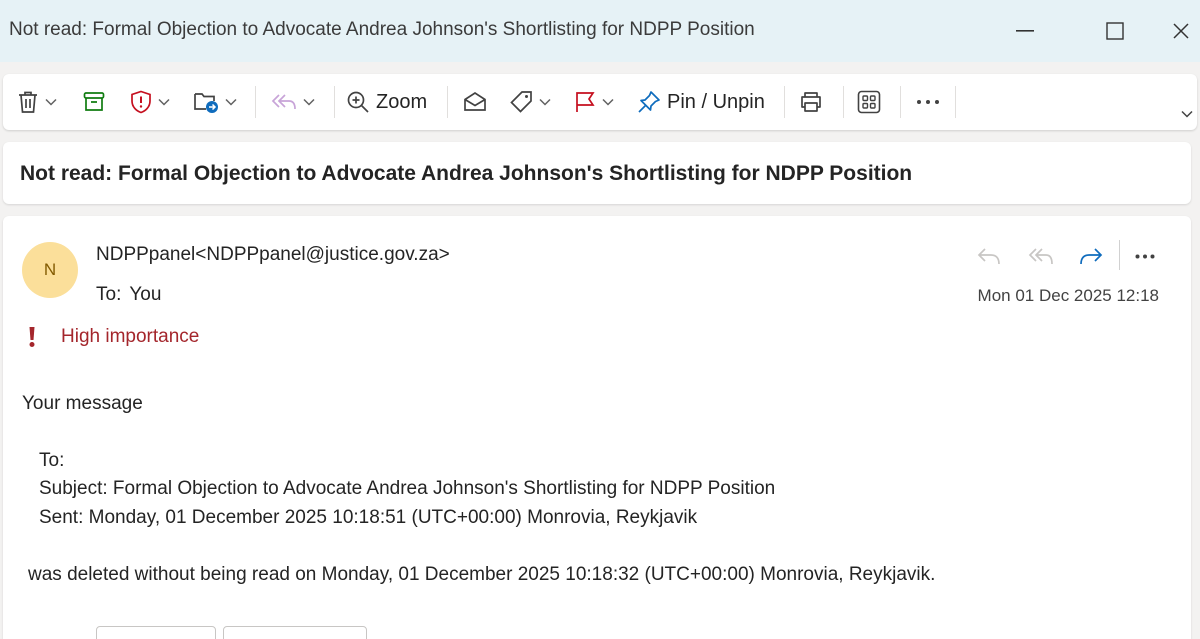  What do you see at coordinates (402, 101) in the screenshot?
I see `zoom-label: Zoom` at bounding box center [402, 101].